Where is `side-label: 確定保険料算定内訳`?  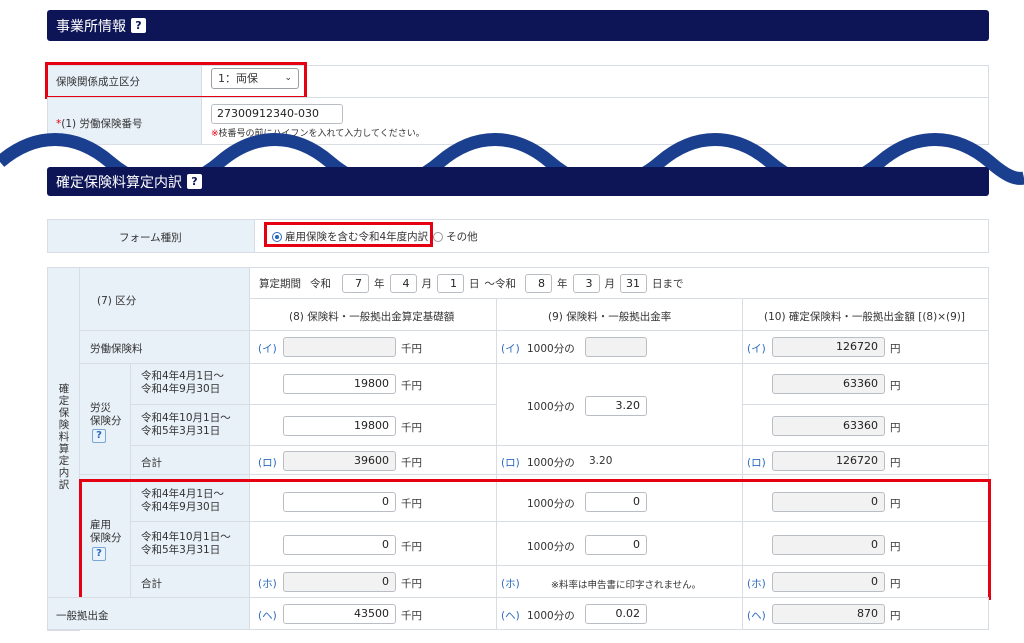
side-label: 確定保険料算定内訳 is located at coordinates (64, 437).